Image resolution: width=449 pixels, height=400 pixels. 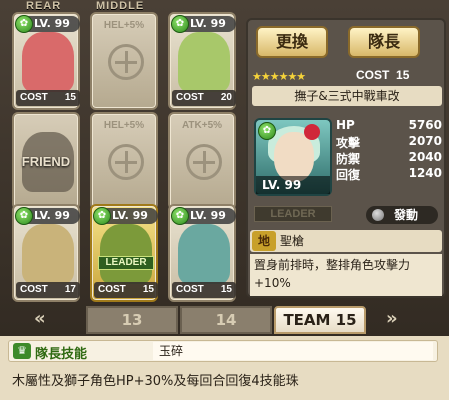 What do you see at coordinates (292, 241) in the screenshot?
I see `skill-name: 聖槍` at bounding box center [292, 241].